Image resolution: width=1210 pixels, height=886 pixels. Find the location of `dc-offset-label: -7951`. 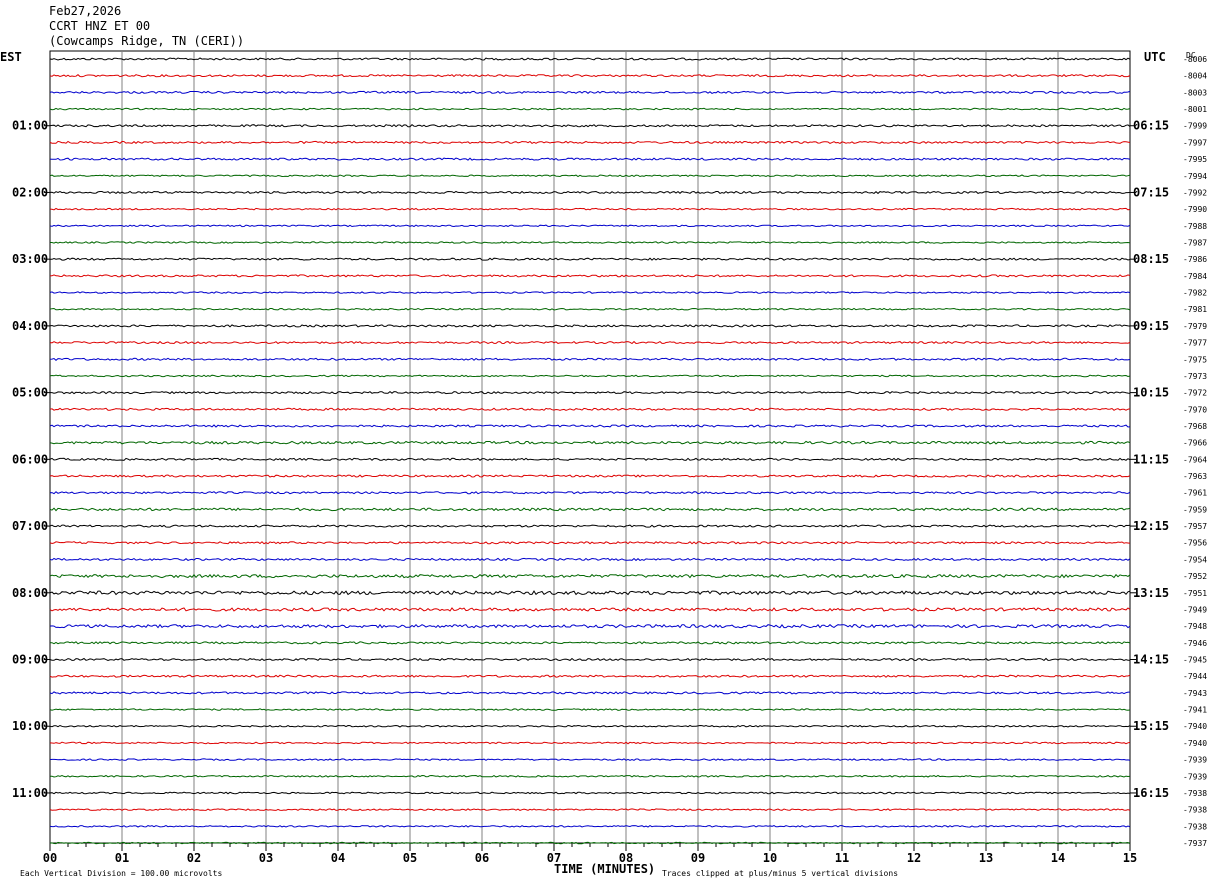

dc-offset-label: -7951 is located at coordinates (1195, 593).